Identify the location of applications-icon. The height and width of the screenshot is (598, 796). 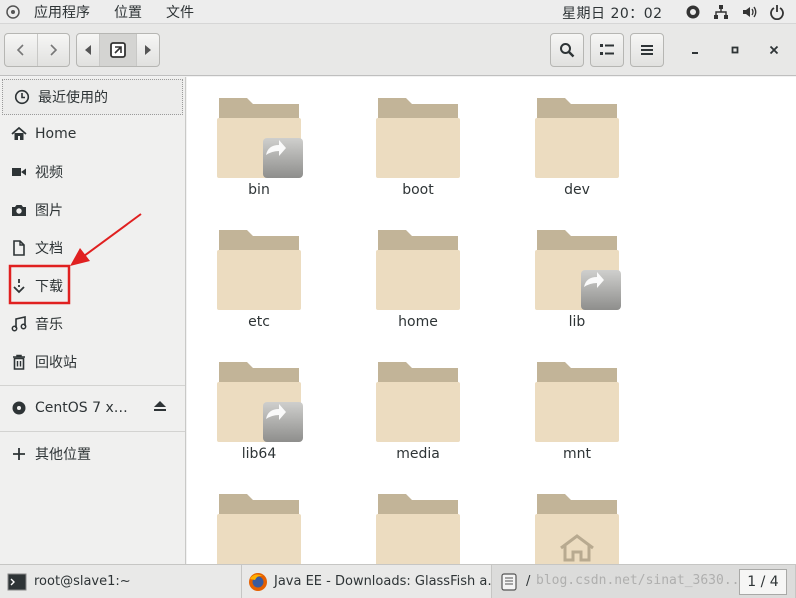
(13, 12).